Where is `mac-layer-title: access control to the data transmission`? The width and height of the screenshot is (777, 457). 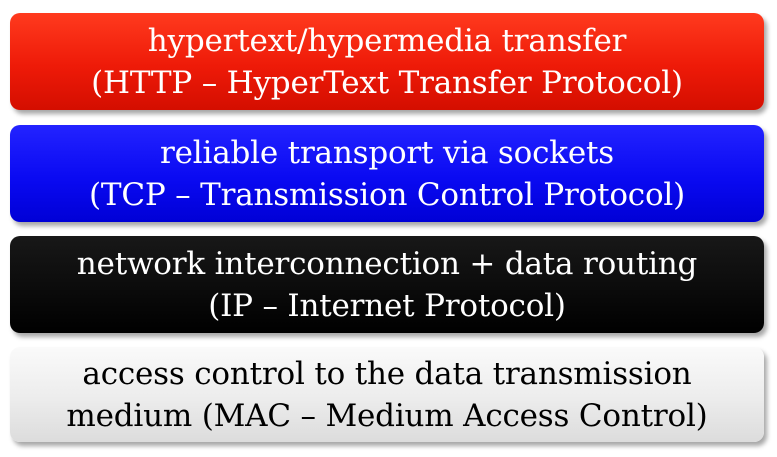
mac-layer-title: access control to the data transmission is located at coordinates (387, 373).